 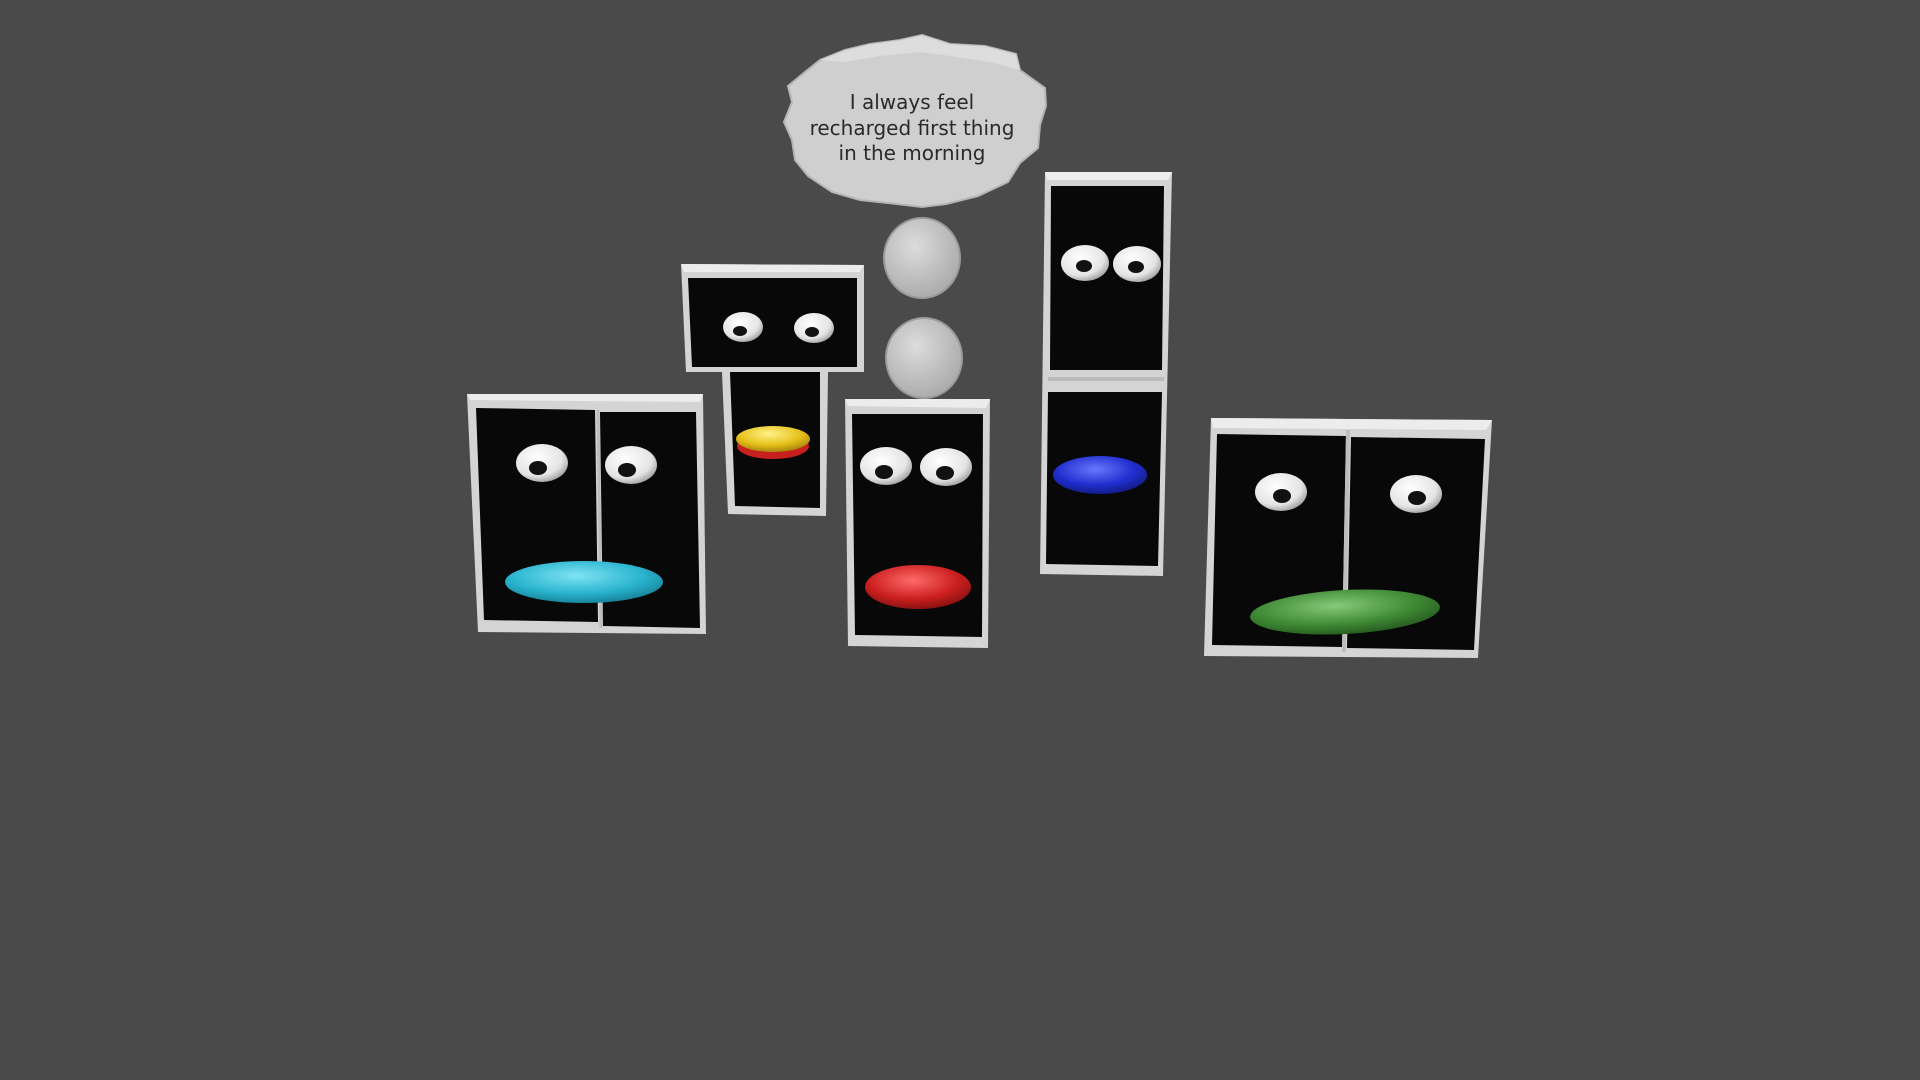 What do you see at coordinates (586, 514) in the screenshot?
I see `cyan-mouth-character` at bounding box center [586, 514].